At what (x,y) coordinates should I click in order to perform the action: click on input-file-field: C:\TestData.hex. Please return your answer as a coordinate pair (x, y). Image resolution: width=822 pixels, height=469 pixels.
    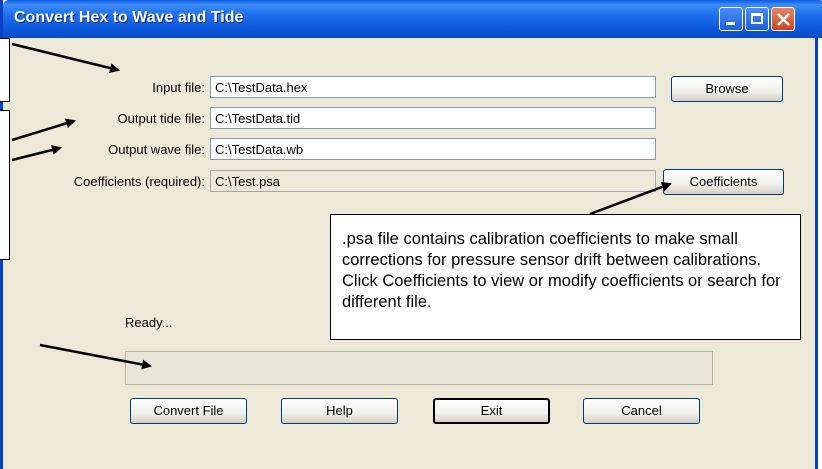
    Looking at the image, I should click on (433, 87).